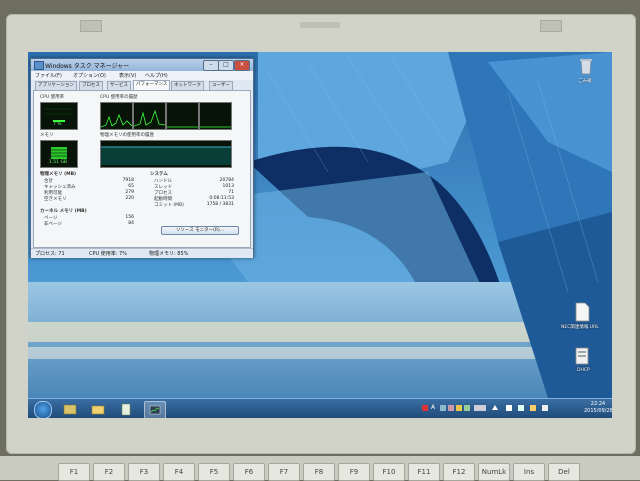 Image resolution: width=640 pixels, height=481 pixels. I want to click on taskbar-notepad-icon, so click(126, 409).